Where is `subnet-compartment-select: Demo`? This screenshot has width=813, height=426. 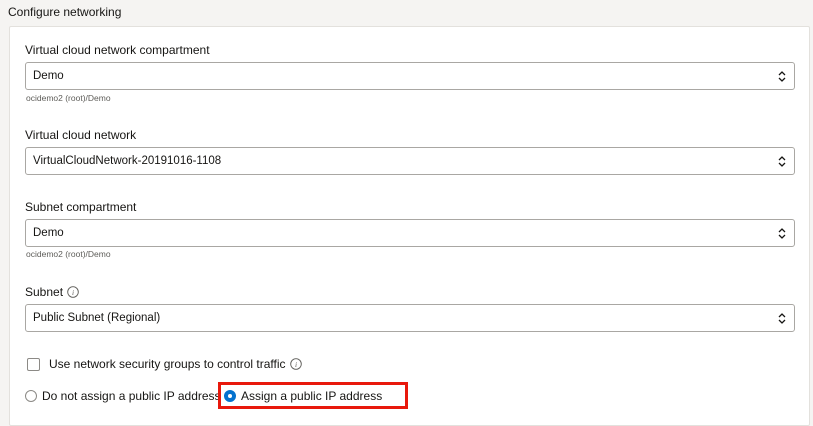
subnet-compartment-select: Demo is located at coordinates (410, 233).